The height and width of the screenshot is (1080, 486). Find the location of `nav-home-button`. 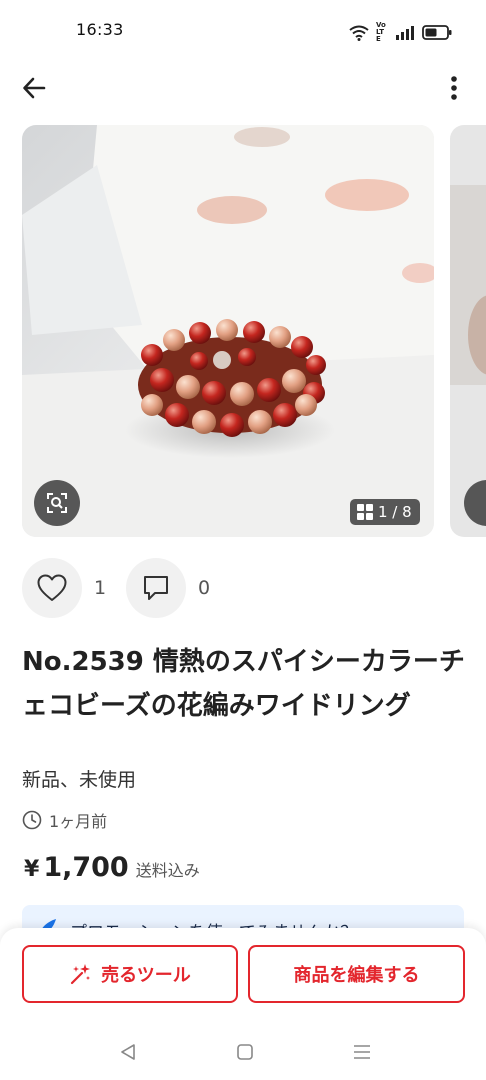

nav-home-button is located at coordinates (245, 1052).